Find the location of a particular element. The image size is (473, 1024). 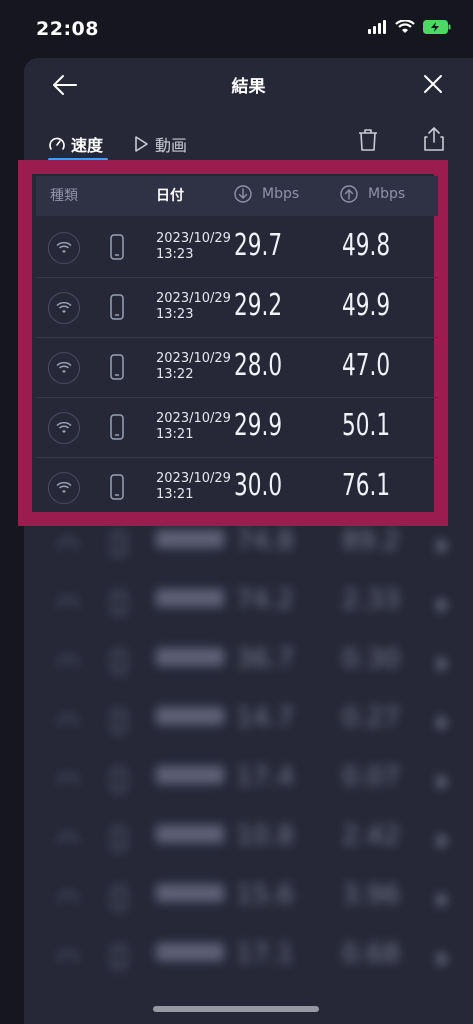

download-value: 30.0 is located at coordinates (258, 485).